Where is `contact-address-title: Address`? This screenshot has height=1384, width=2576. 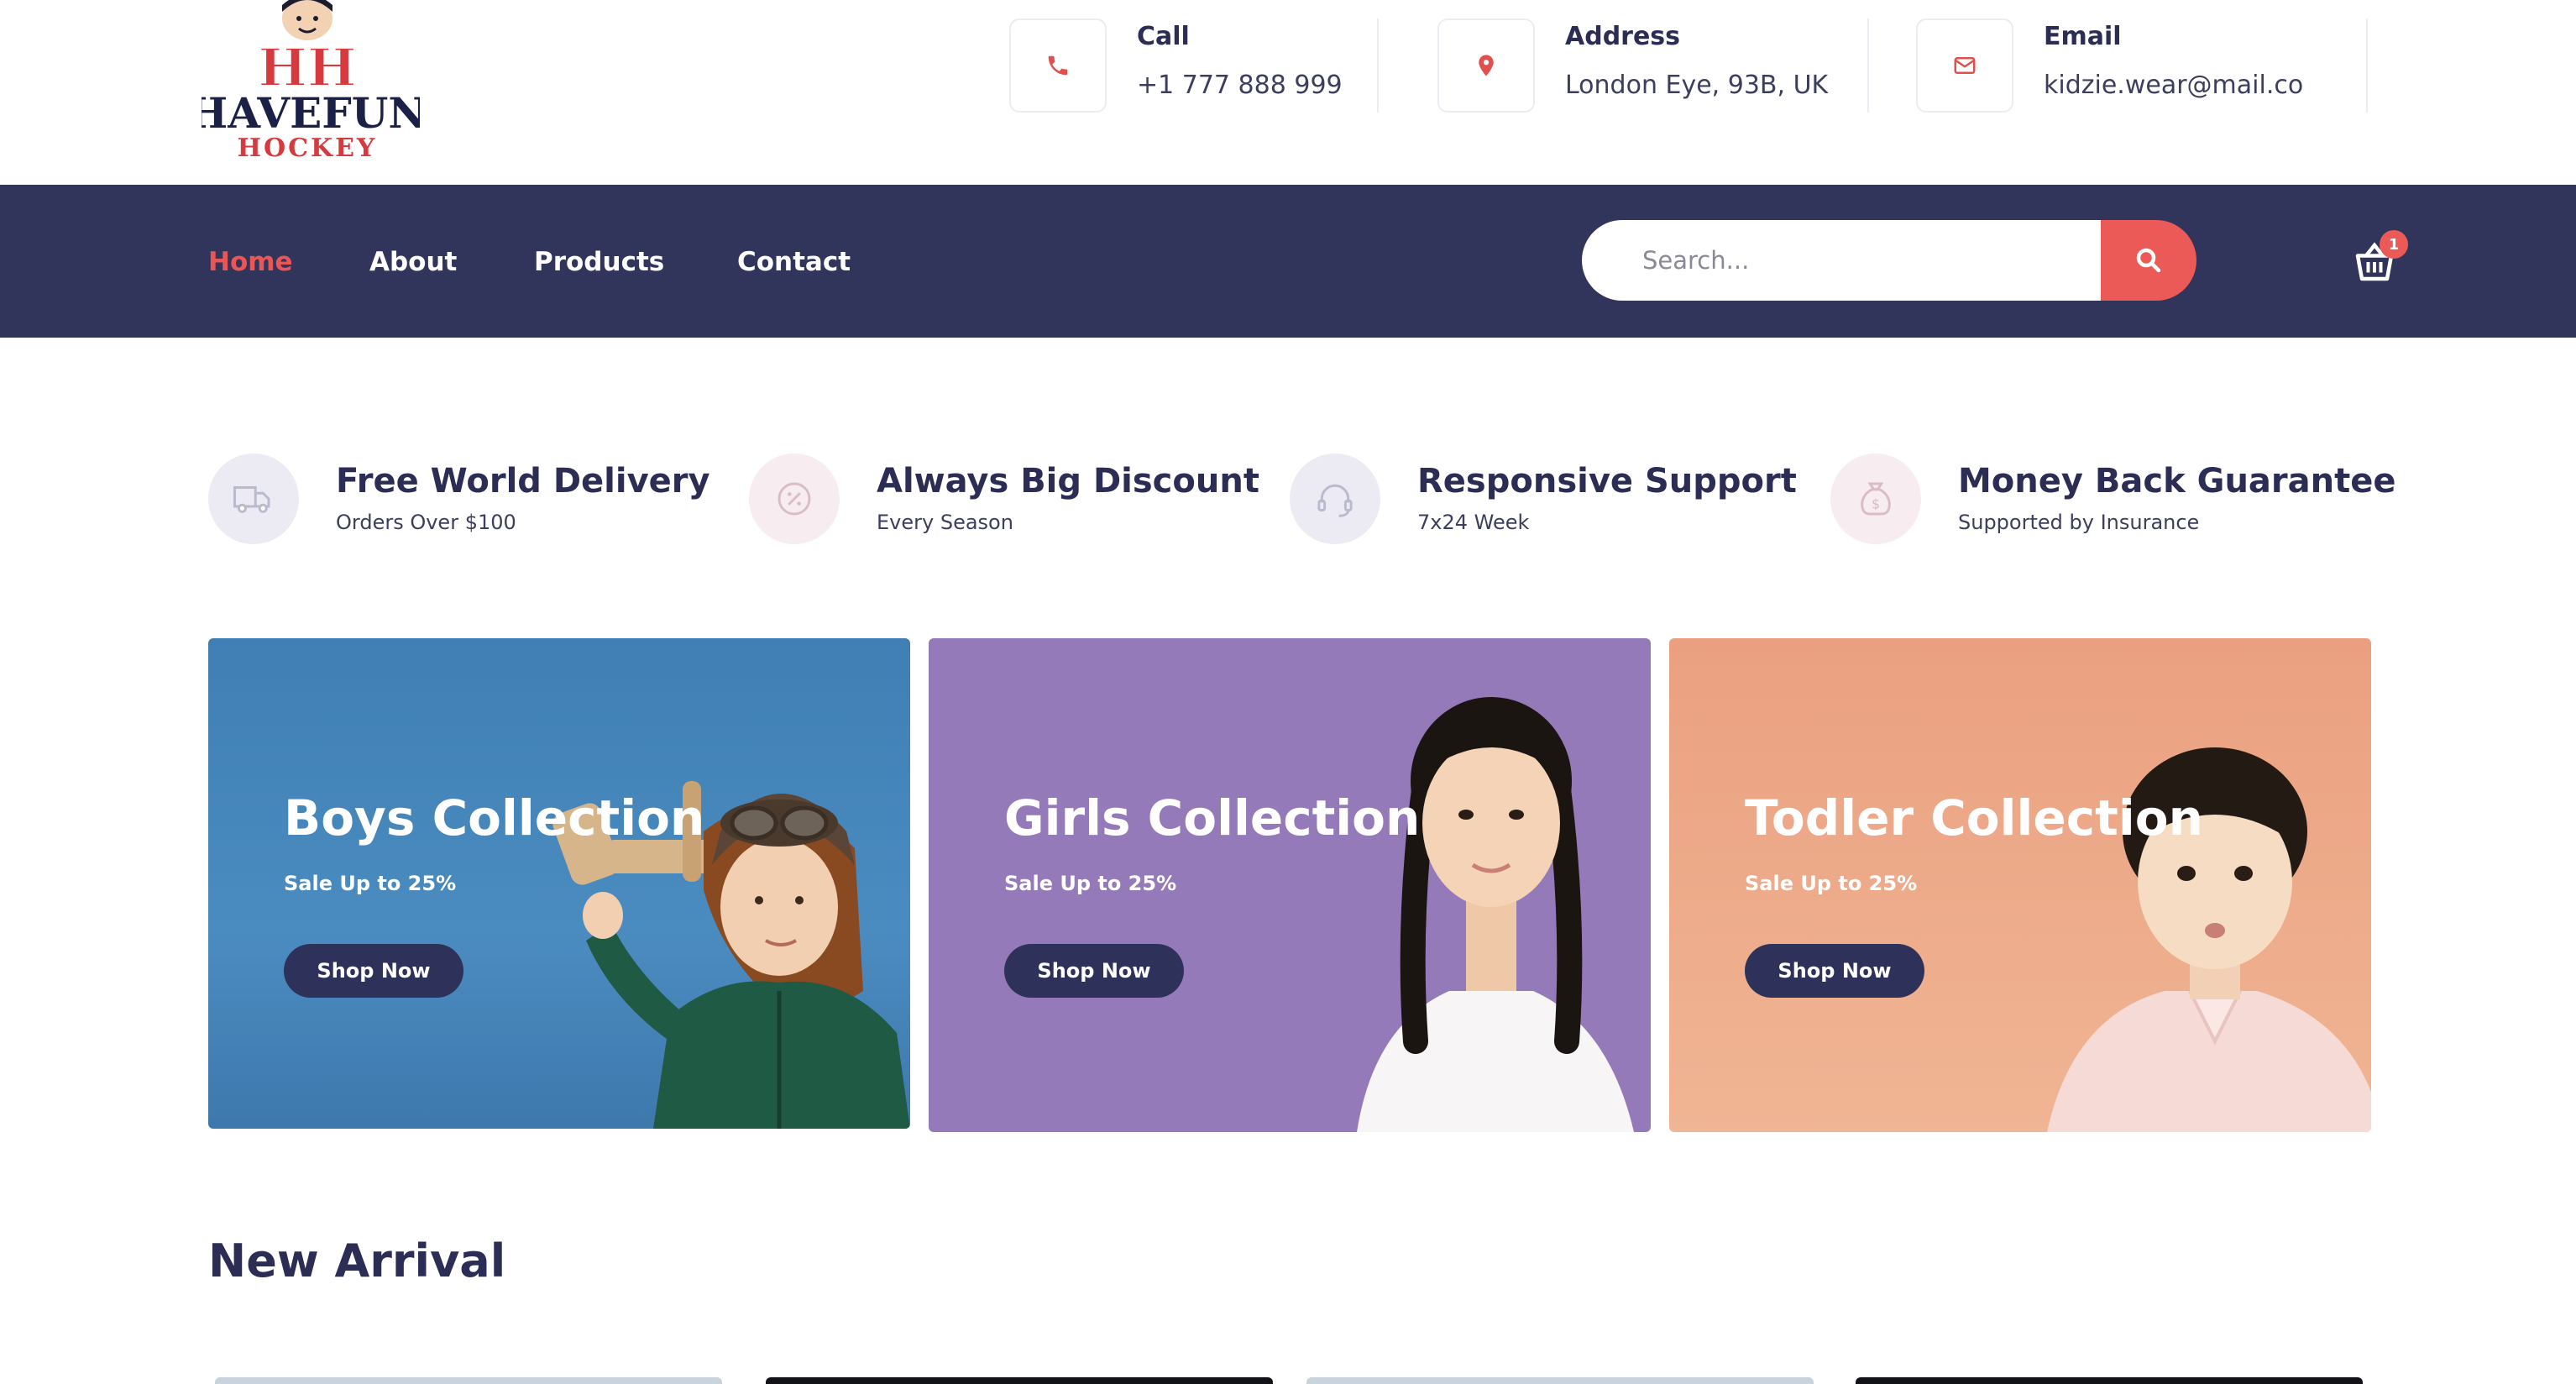 contact-address-title: Address is located at coordinates (1623, 36).